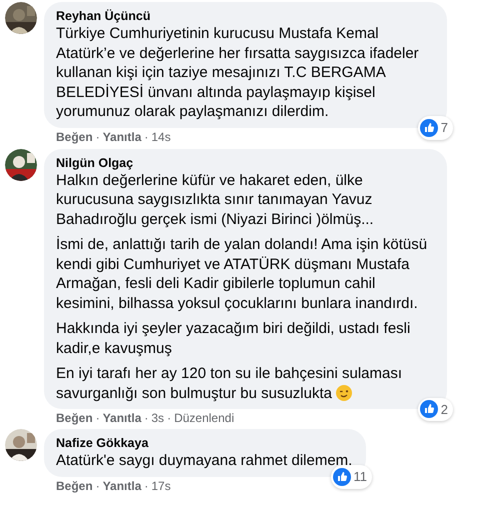  Describe the element at coordinates (205, 443) in the screenshot. I see `author-name: Nafize Gökkaya` at that location.